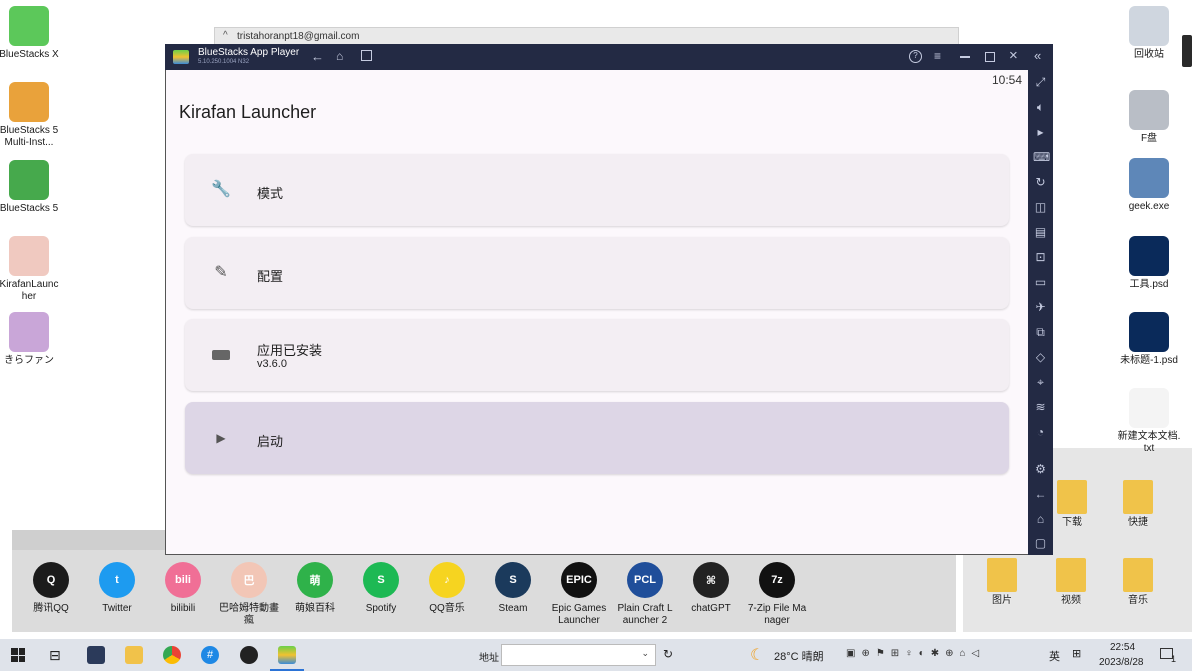  I want to click on shelf-icon-6: ♪ QQ音乐, so click(447, 588).